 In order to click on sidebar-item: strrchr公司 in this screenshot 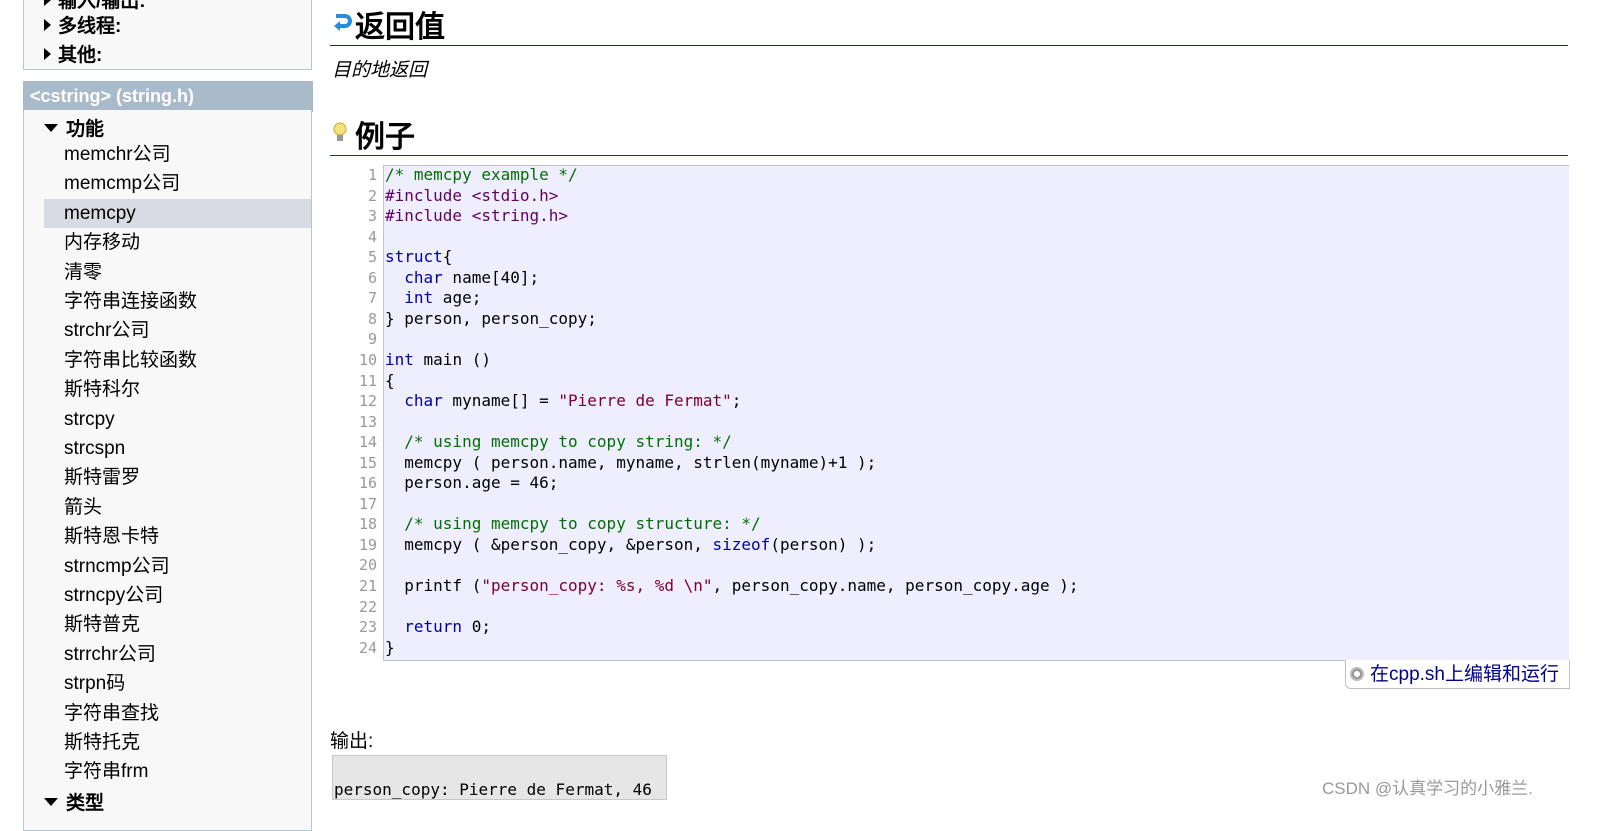, I will do `click(177, 654)`.